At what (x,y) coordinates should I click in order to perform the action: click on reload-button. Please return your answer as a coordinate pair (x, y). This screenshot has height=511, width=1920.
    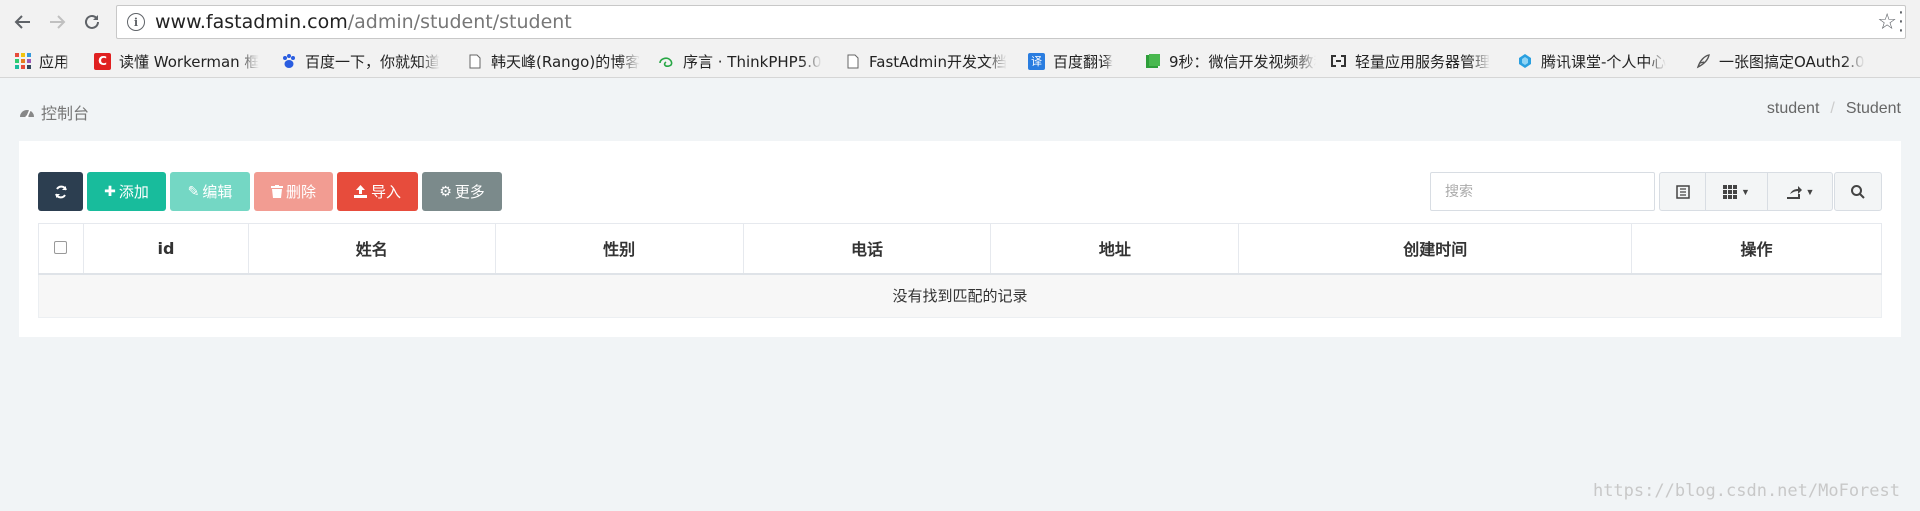
    Looking at the image, I should click on (92, 22).